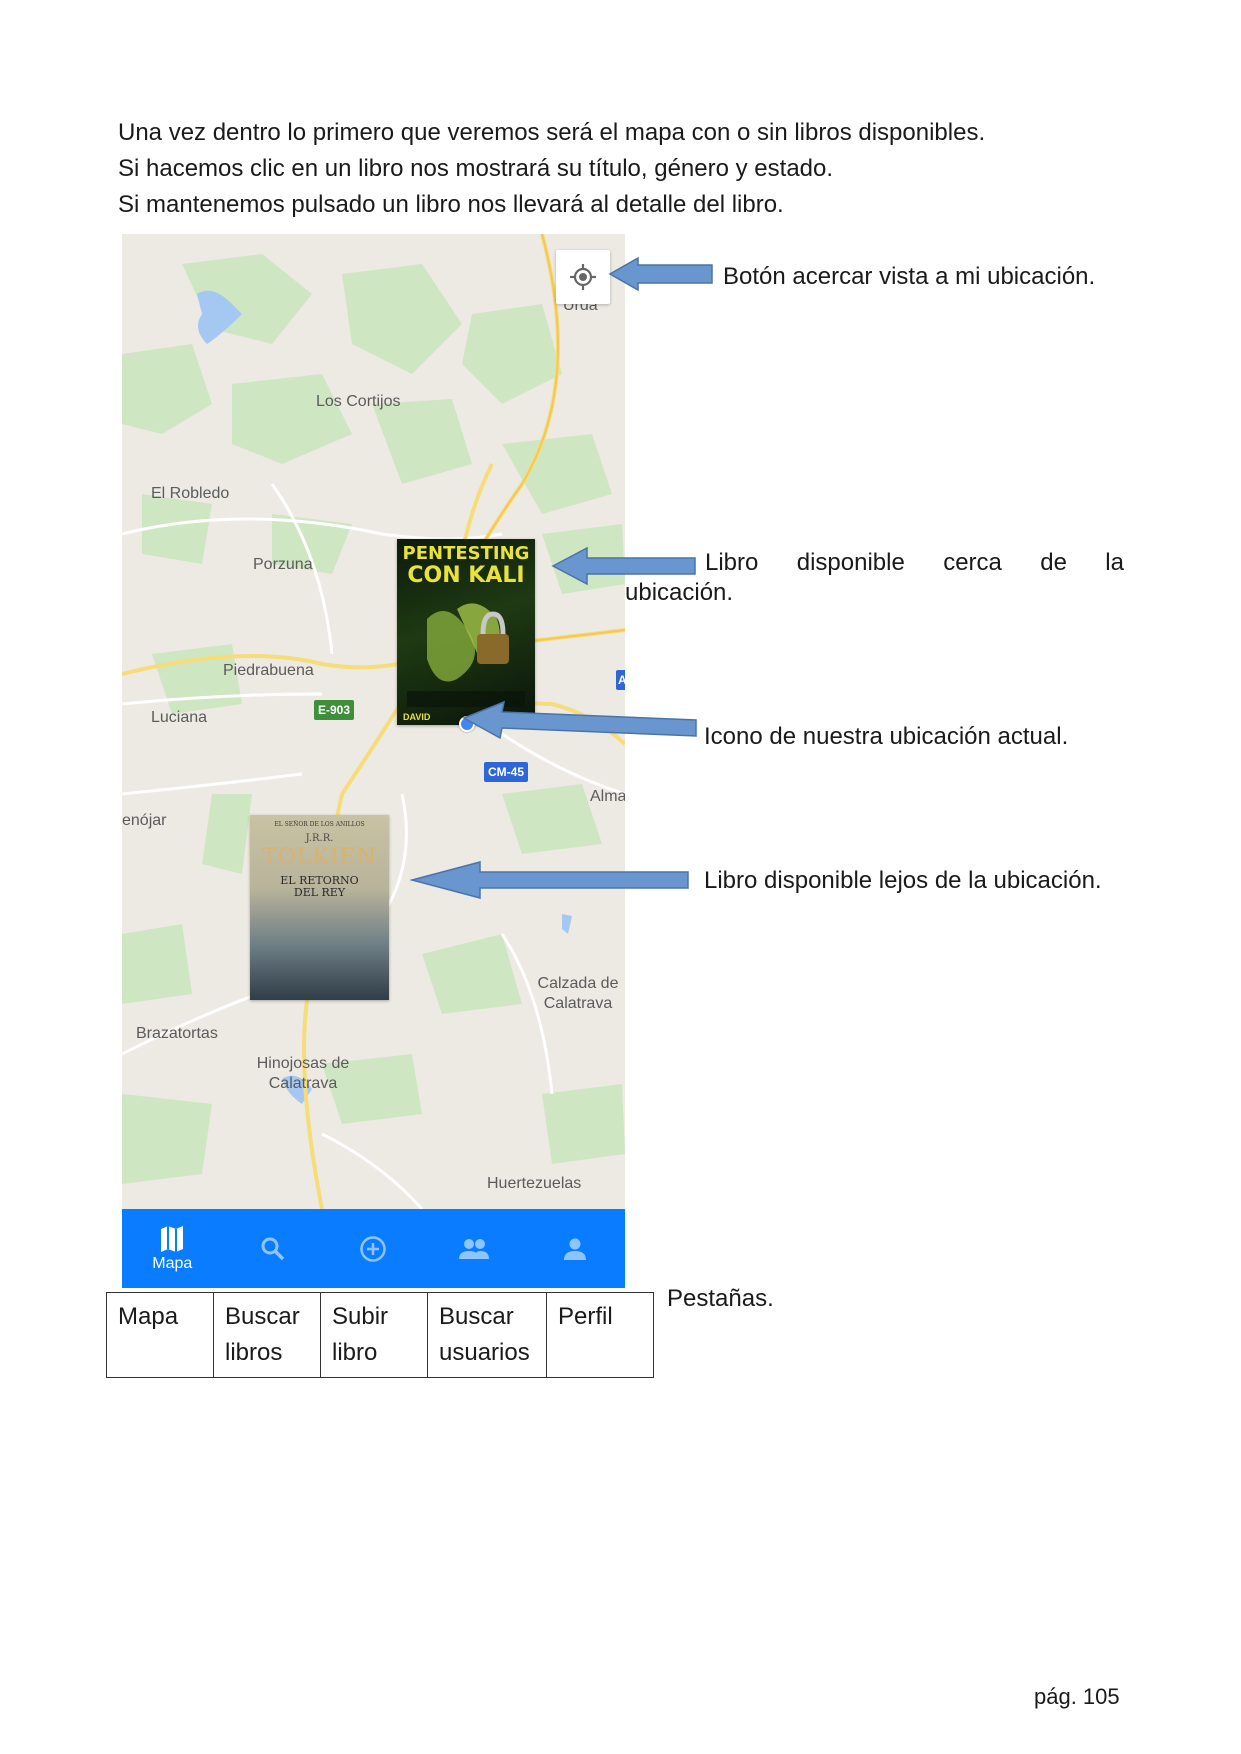 This screenshot has width=1241, height=1754. Describe the element at coordinates (358, 401) in the screenshot. I see `place-los-cortijos: Los Cortijos` at that location.